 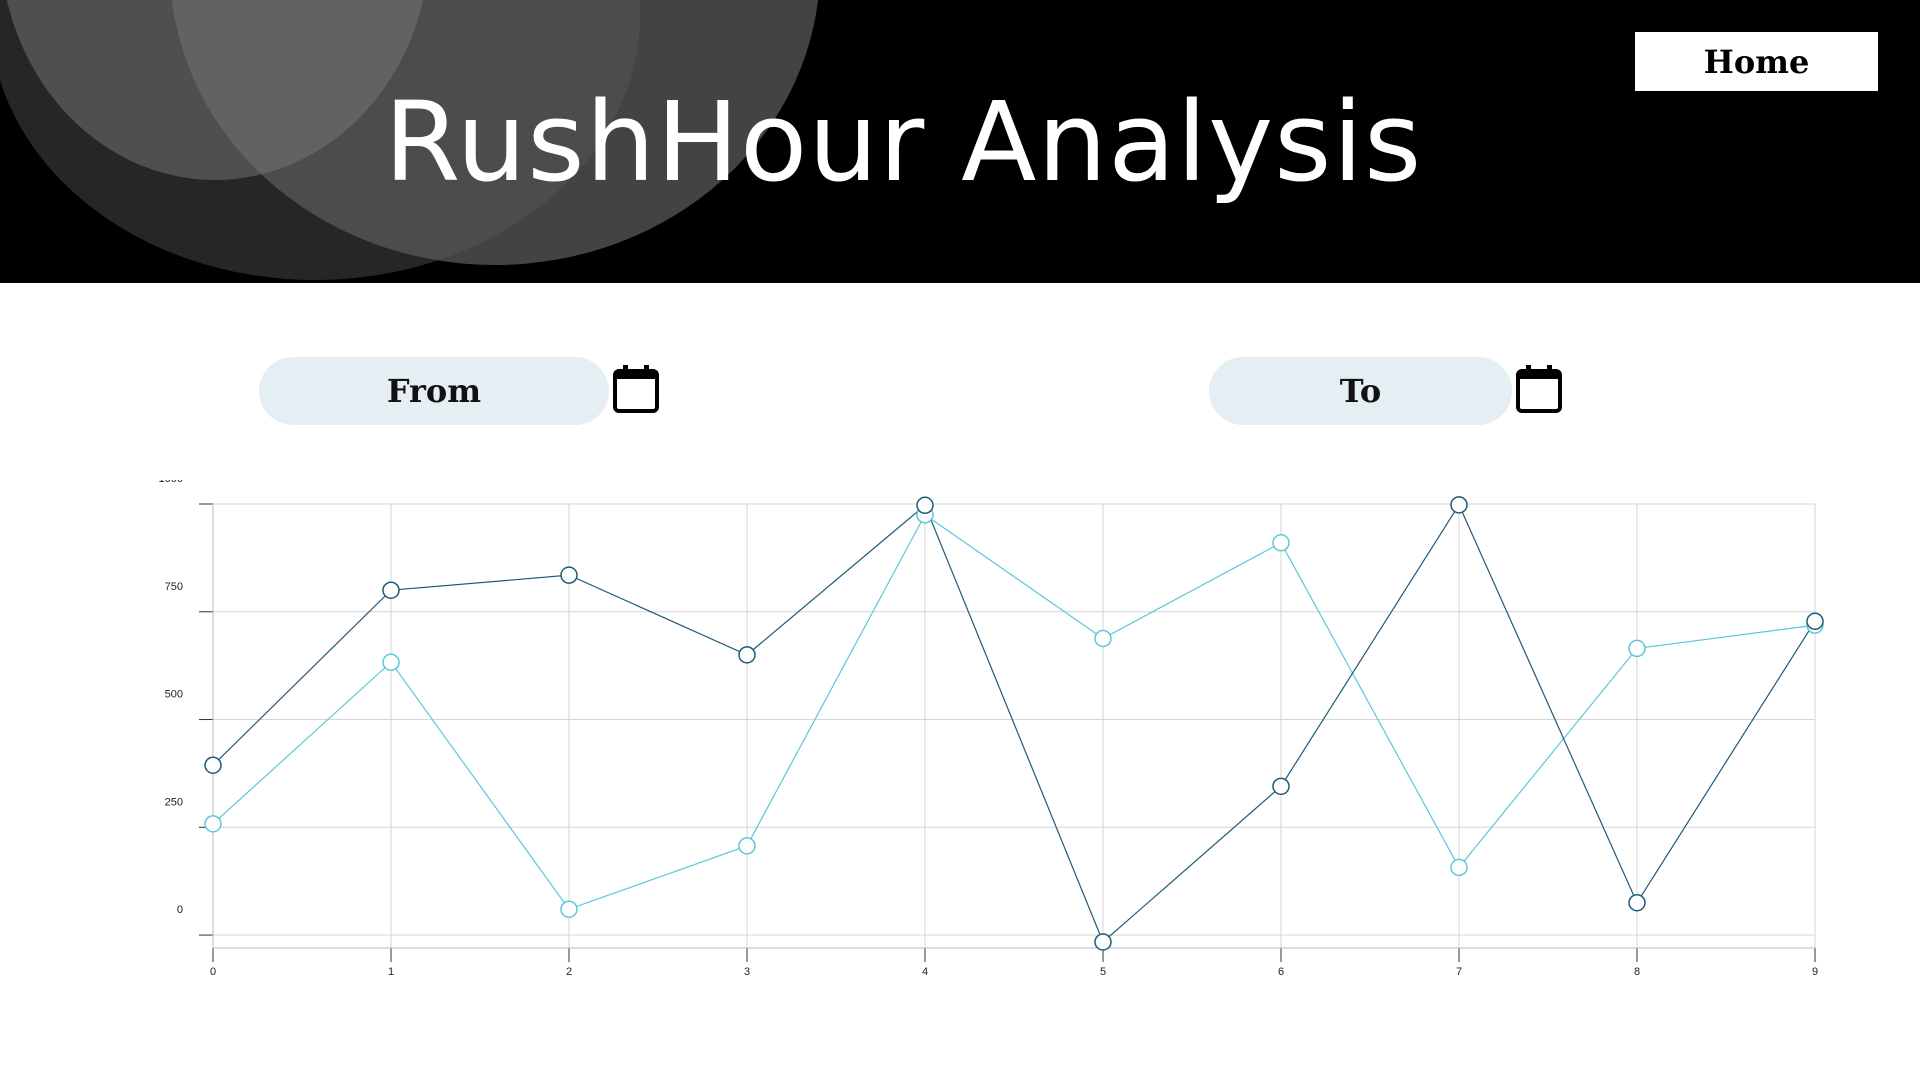 I want to click on y-tick-label: 500, so click(x=174, y=695).